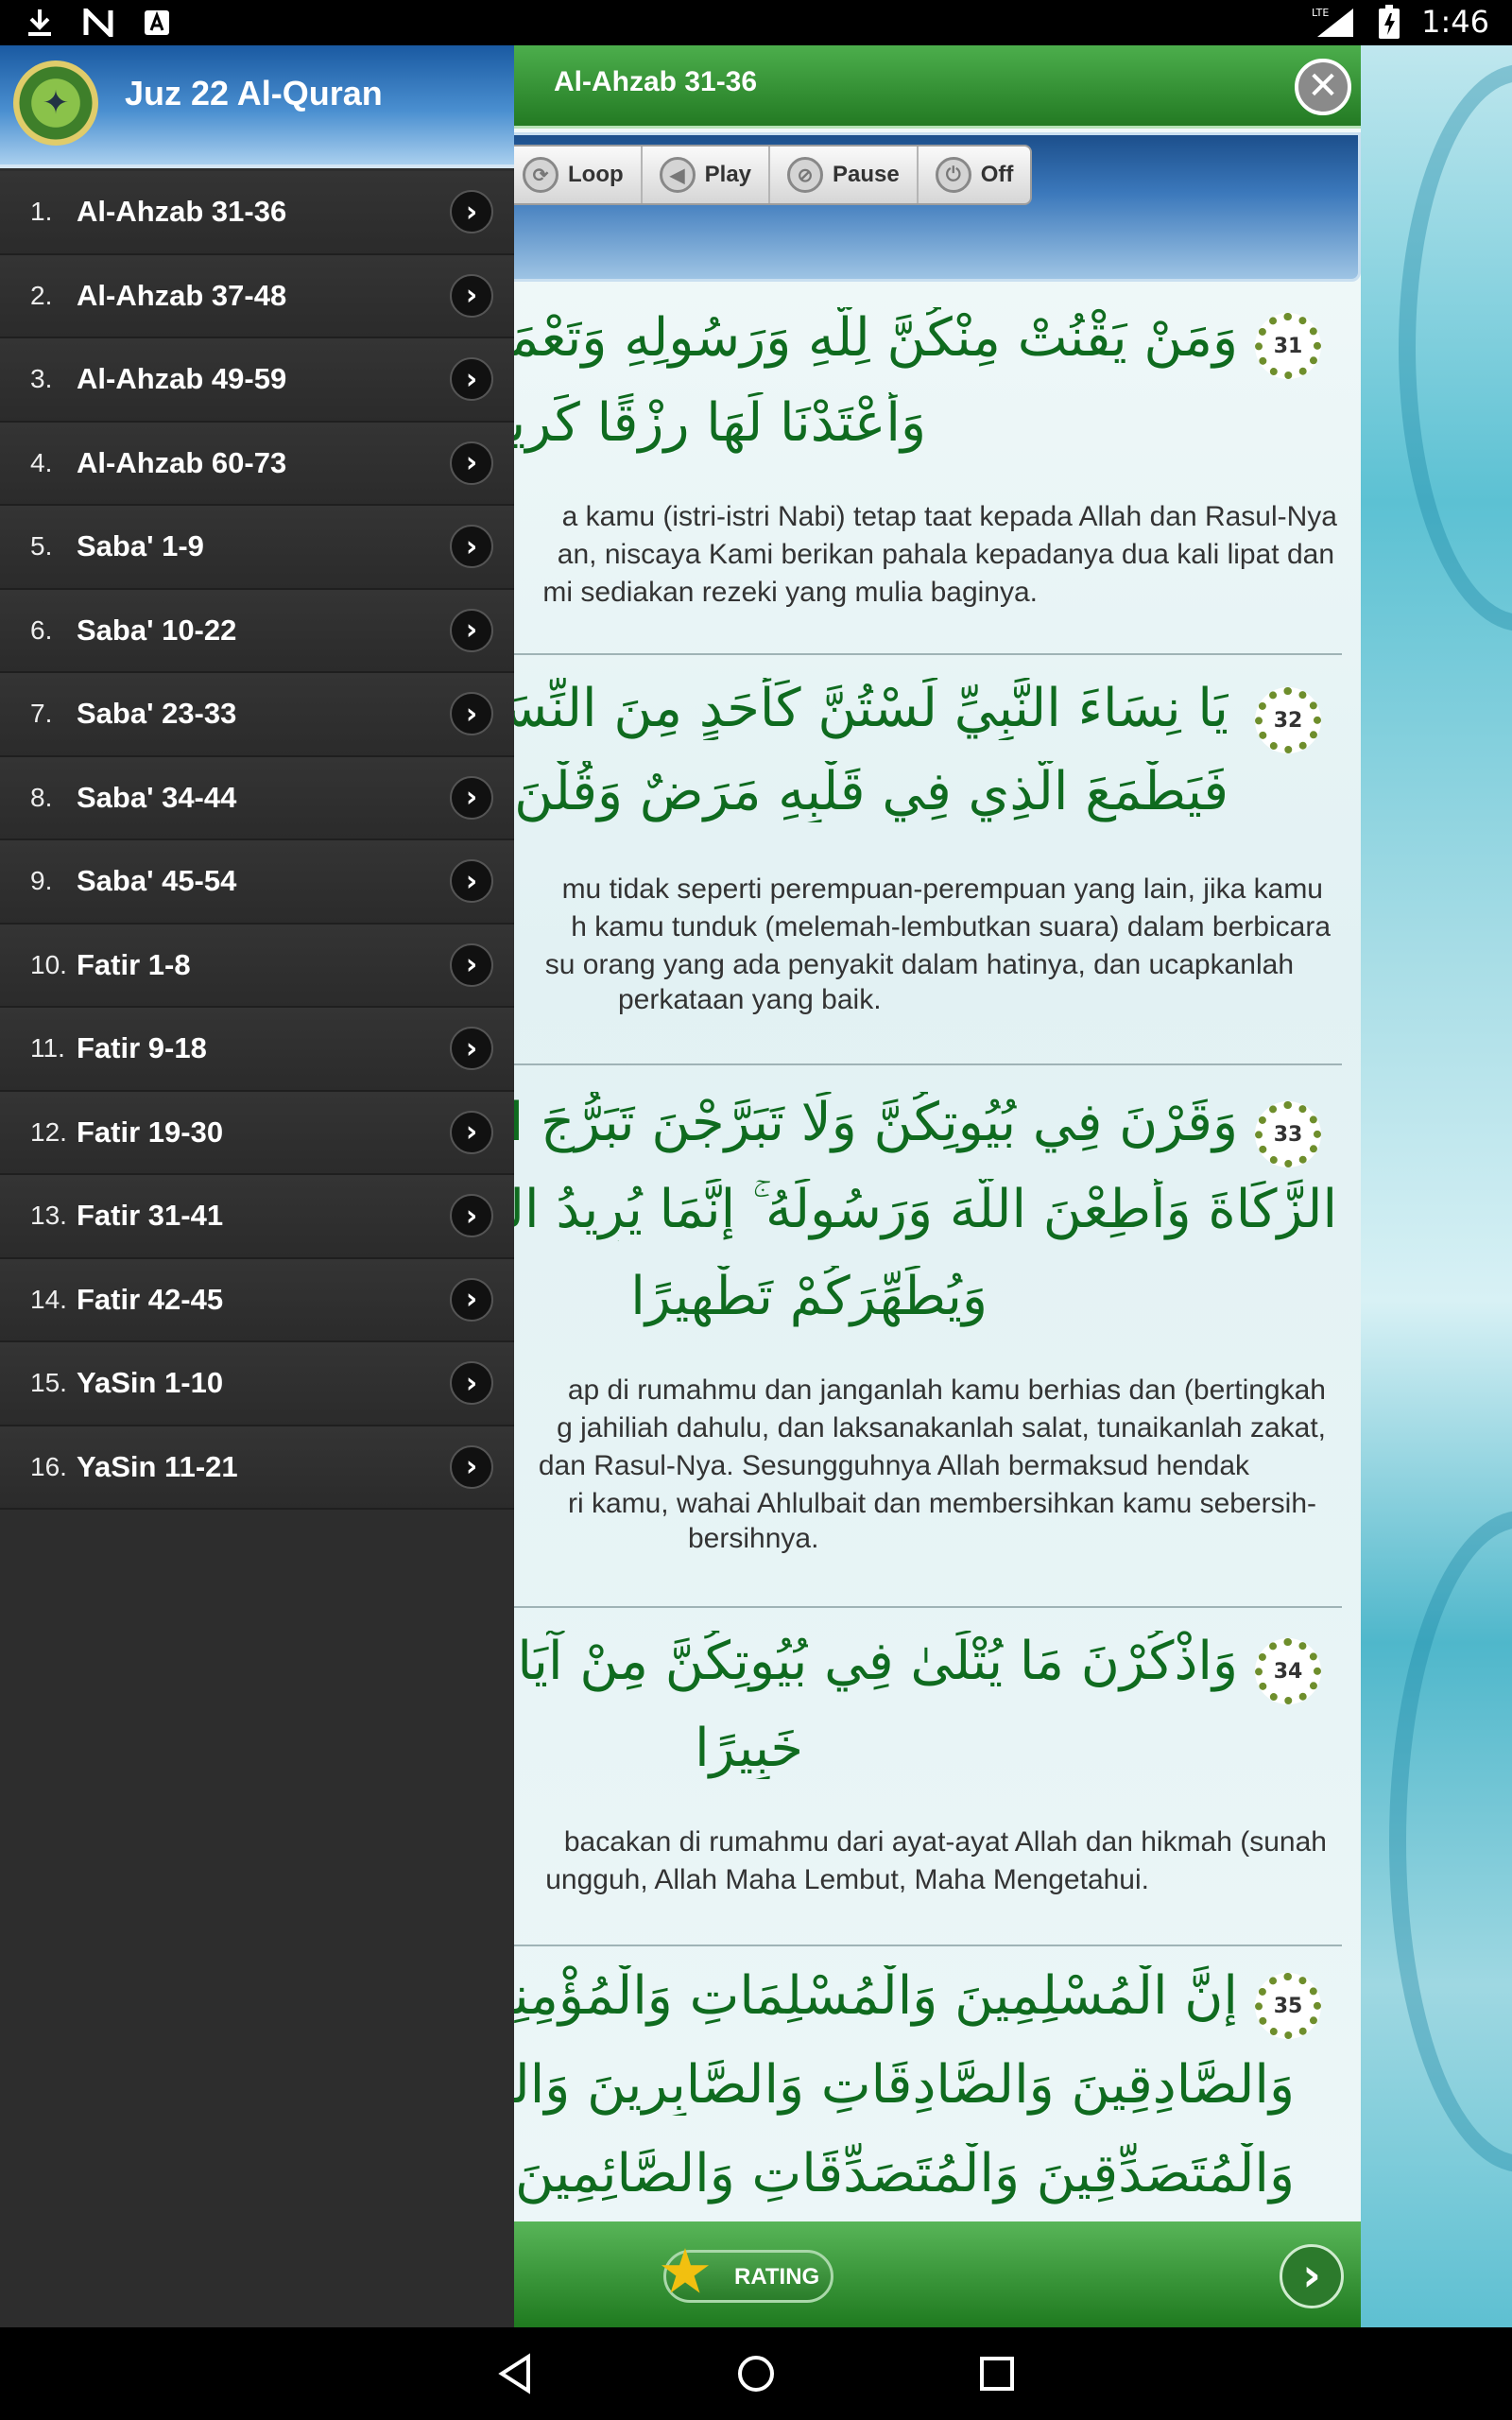 The image size is (1512, 2420). Describe the element at coordinates (257, 631) in the screenshot. I see `drawer-item: 6. Saba' 10-22 ›` at that location.